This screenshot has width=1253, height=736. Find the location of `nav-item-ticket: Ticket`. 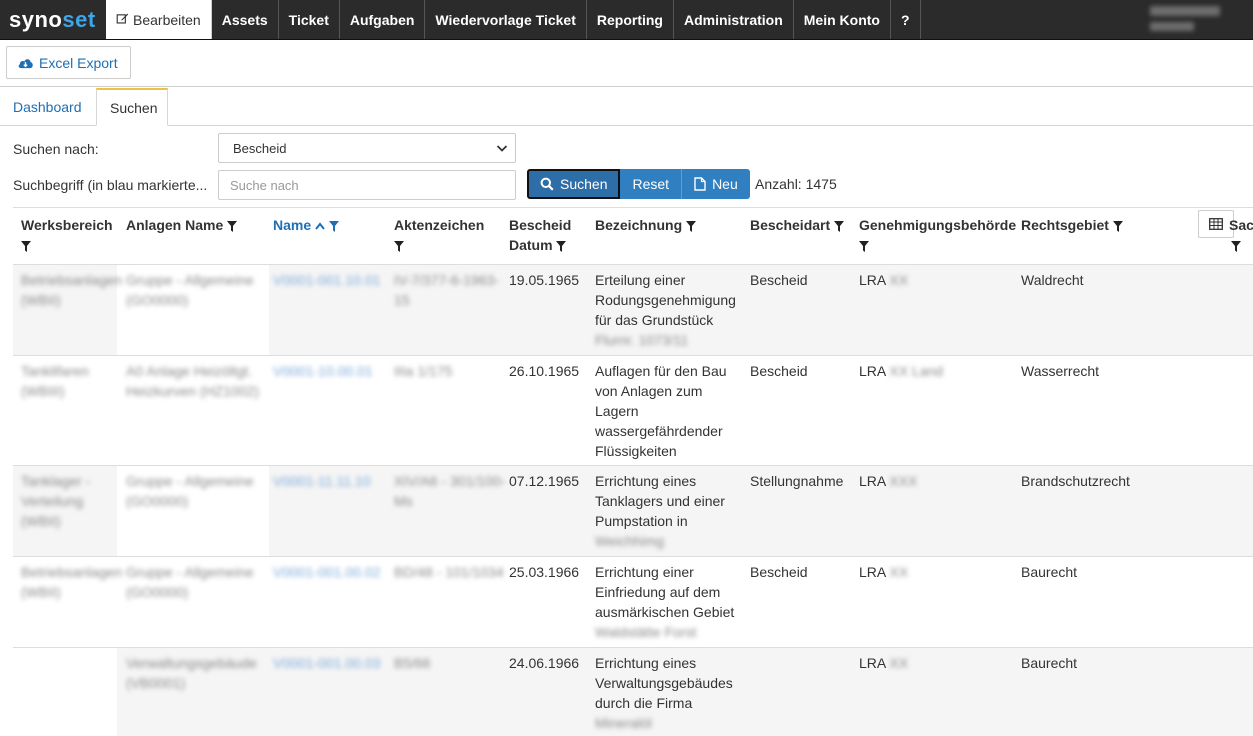

nav-item-ticket: Ticket is located at coordinates (309, 19).